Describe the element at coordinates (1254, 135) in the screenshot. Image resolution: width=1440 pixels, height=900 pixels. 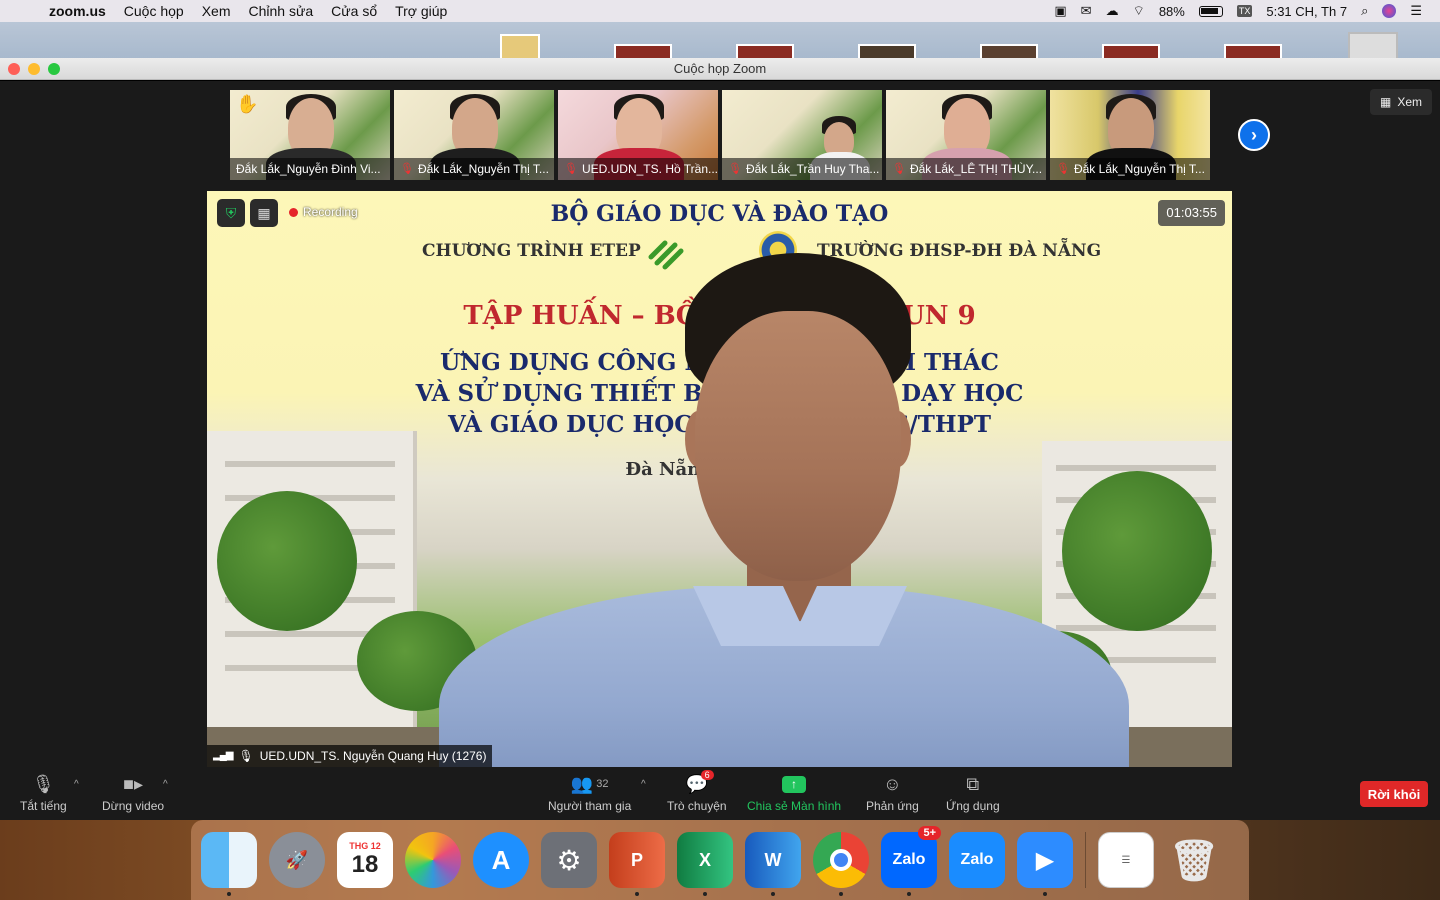
I see `next-page-arrow-icon: ›` at that location.